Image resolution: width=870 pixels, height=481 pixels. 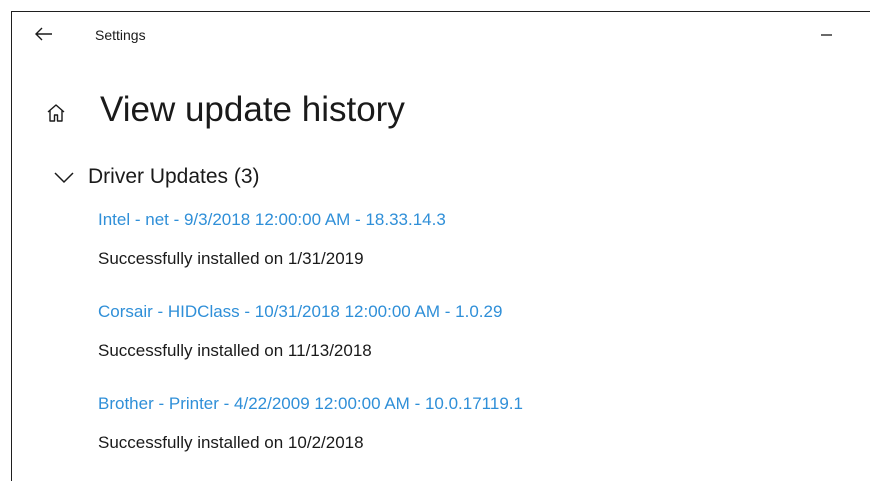 I want to click on back-arrow-icon, so click(x=43, y=34).